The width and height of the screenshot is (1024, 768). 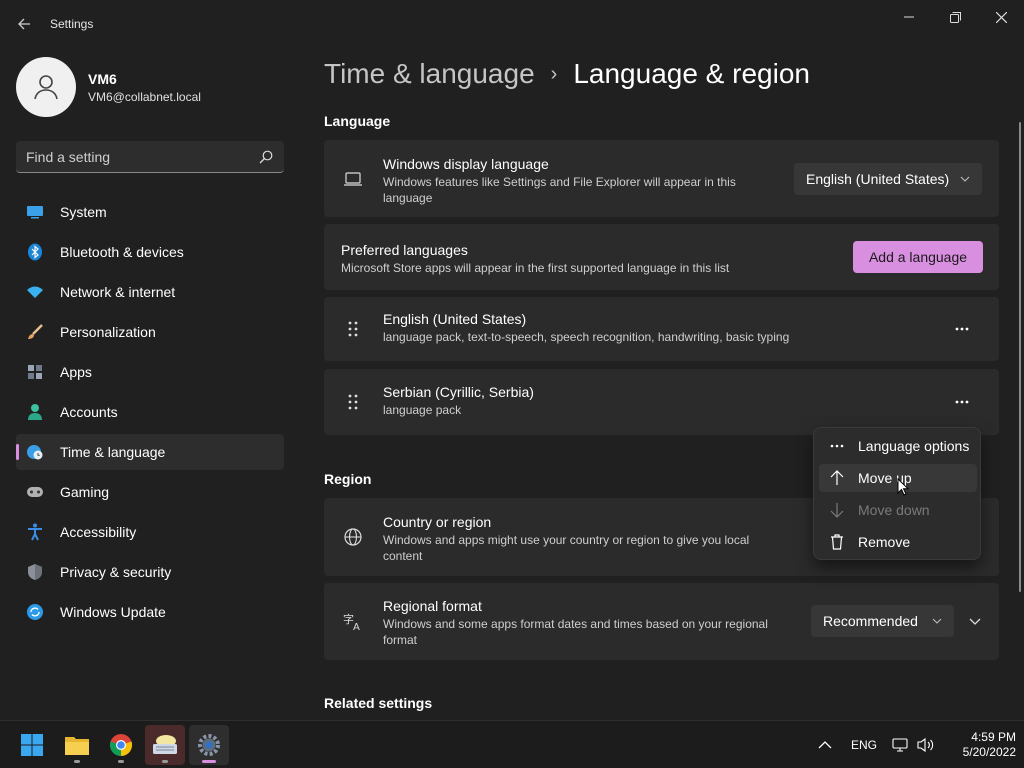 I want to click on maximize-button, so click(x=955, y=17).